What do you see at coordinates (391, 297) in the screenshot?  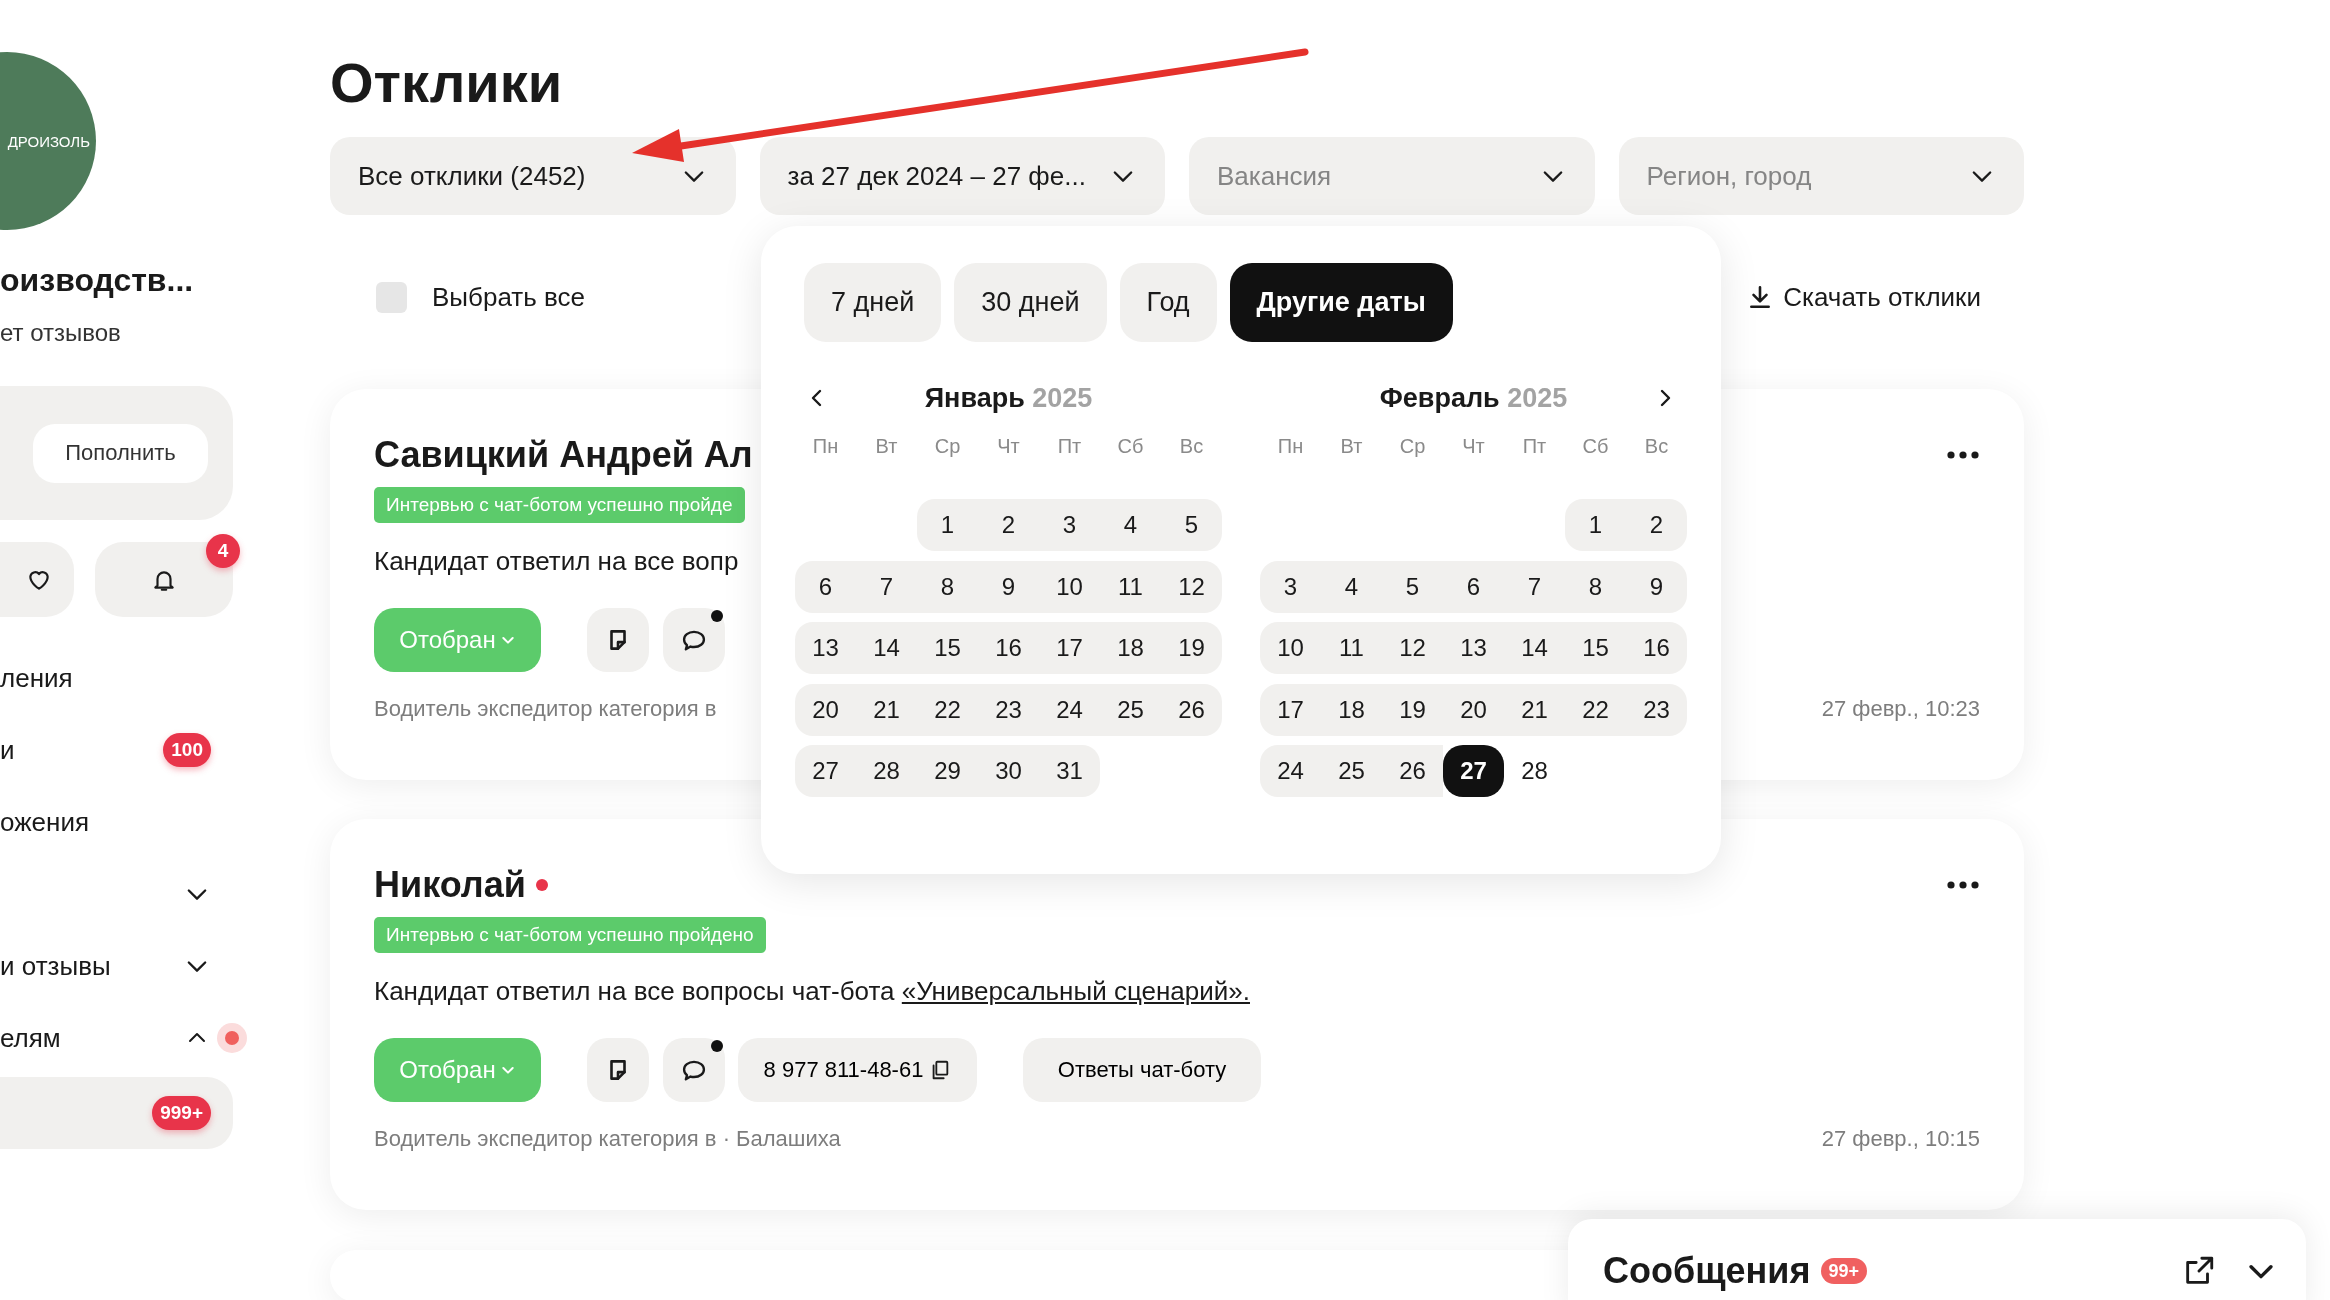 I see `select-all-checkbox` at bounding box center [391, 297].